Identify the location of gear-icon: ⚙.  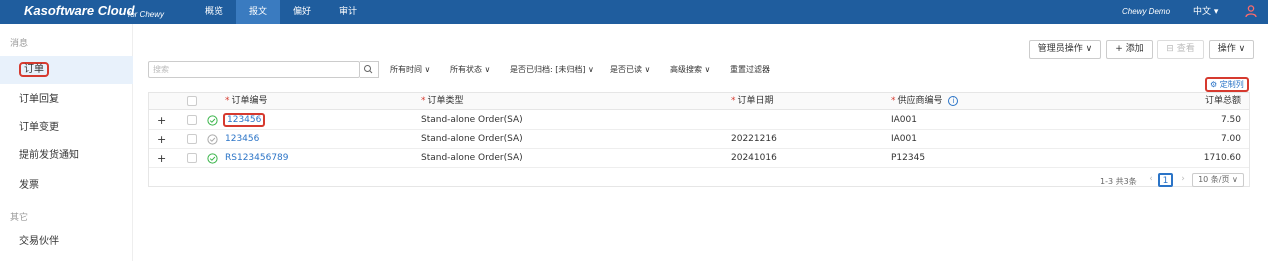
(1214, 84).